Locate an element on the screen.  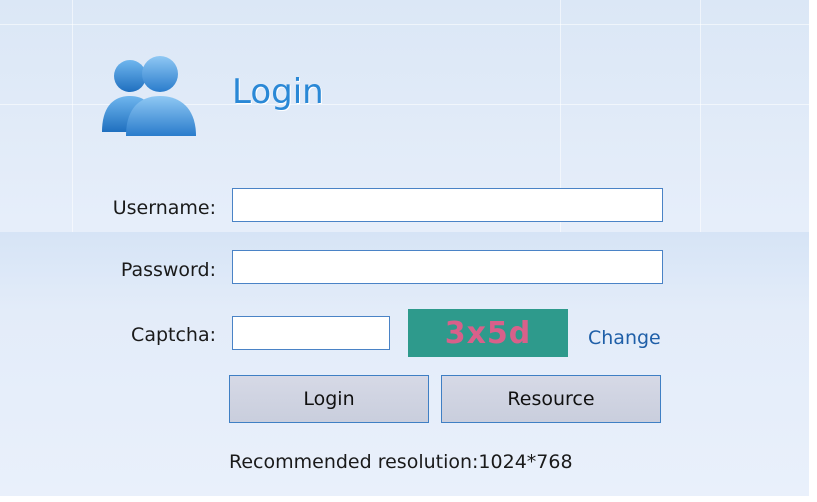
password-label: Password: is located at coordinates (168, 270).